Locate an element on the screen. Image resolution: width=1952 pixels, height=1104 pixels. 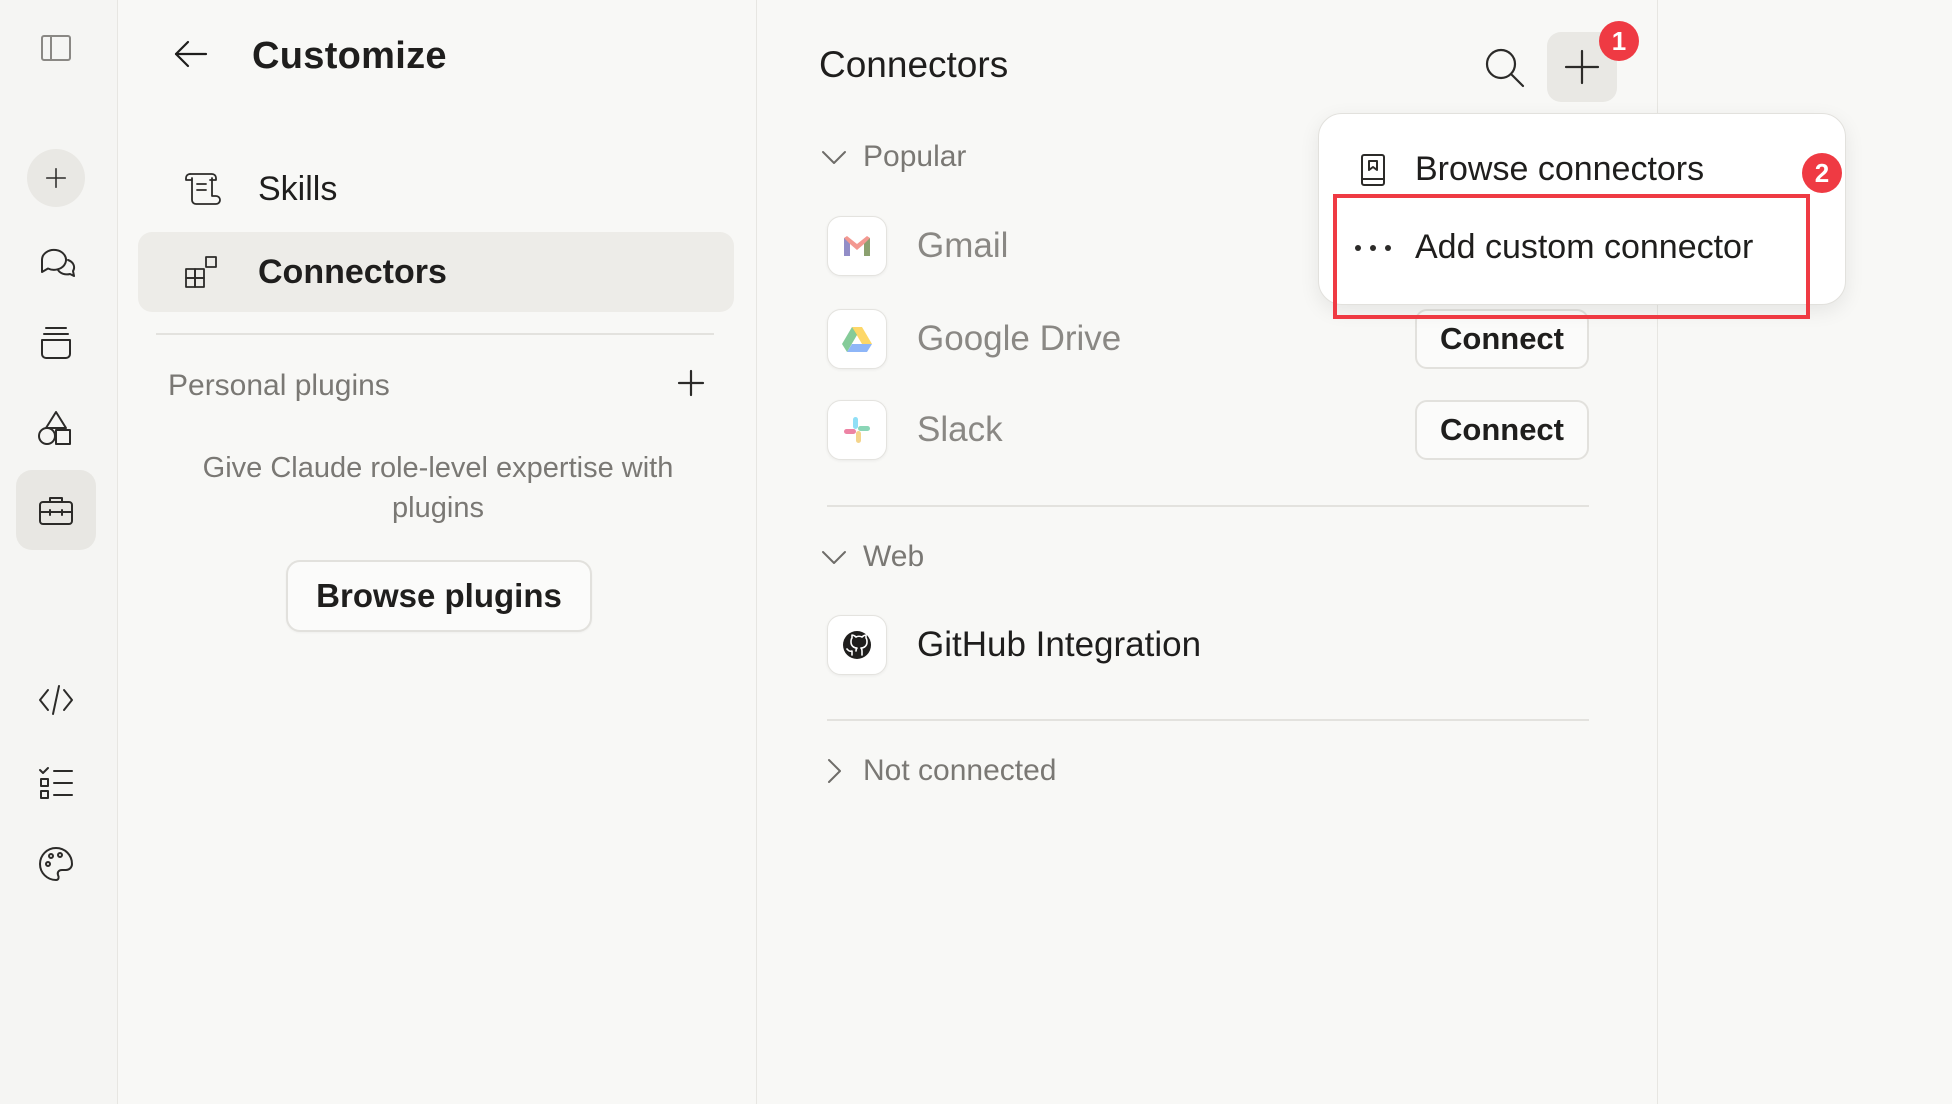
add-plugin-button is located at coordinates (691, 385).